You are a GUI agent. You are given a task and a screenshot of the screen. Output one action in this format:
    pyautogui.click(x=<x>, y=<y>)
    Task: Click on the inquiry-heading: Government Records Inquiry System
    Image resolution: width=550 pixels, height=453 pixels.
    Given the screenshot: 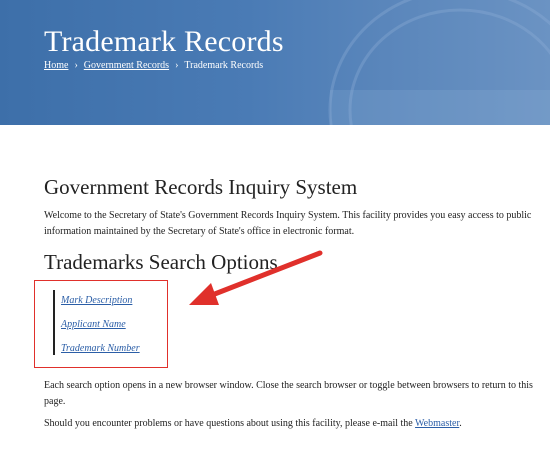 What is the action you would take?
    pyautogui.click(x=201, y=187)
    